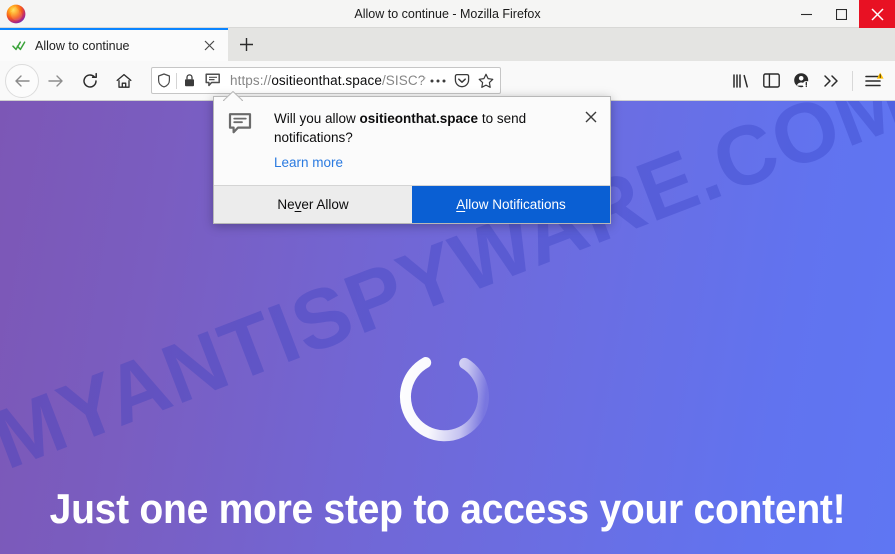 The height and width of the screenshot is (554, 895). What do you see at coordinates (209, 46) in the screenshot?
I see `close-tab-icon` at bounding box center [209, 46].